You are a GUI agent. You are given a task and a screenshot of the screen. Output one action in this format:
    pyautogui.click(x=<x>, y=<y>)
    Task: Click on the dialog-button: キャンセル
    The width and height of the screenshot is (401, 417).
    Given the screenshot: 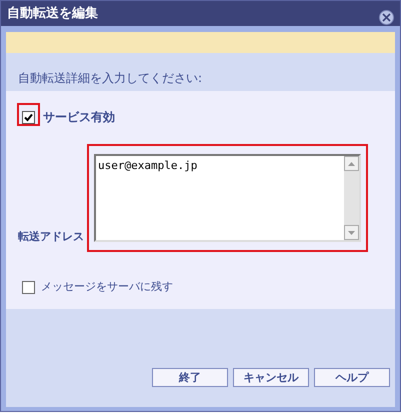 What is the action you would take?
    pyautogui.click(x=271, y=377)
    